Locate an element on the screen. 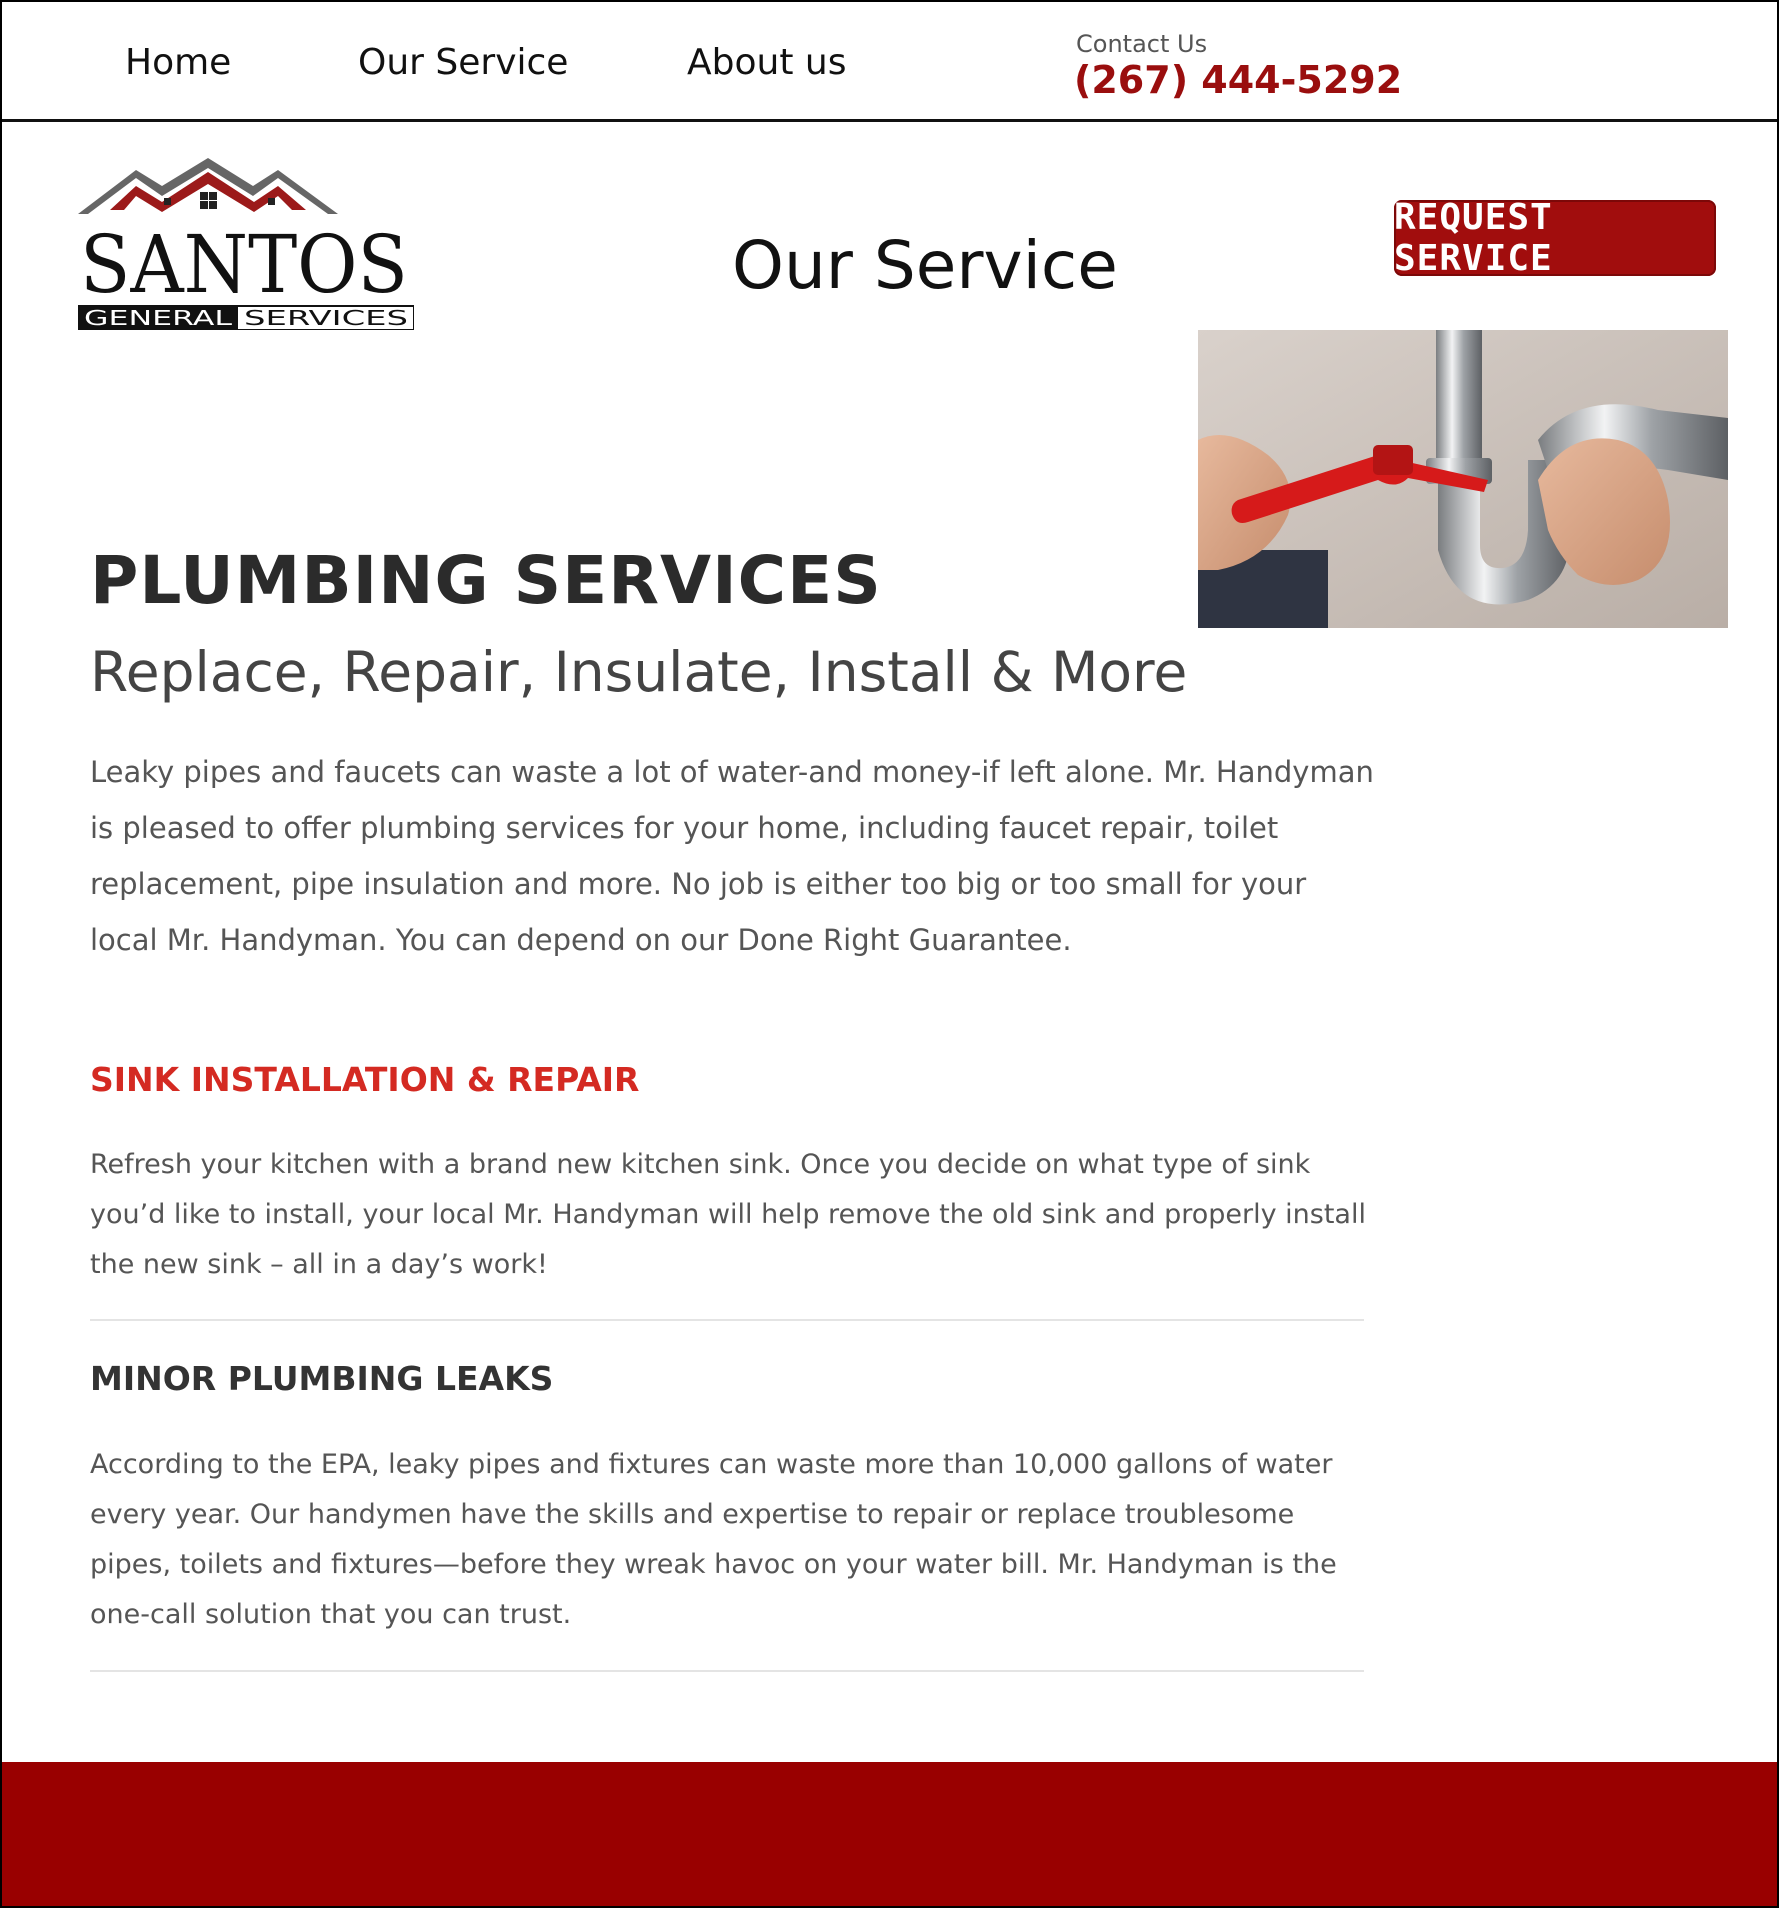 Image resolution: width=1779 pixels, height=1908 pixels. santos-logo: SANTOS GENERAL SERVICES is located at coordinates (246, 243).